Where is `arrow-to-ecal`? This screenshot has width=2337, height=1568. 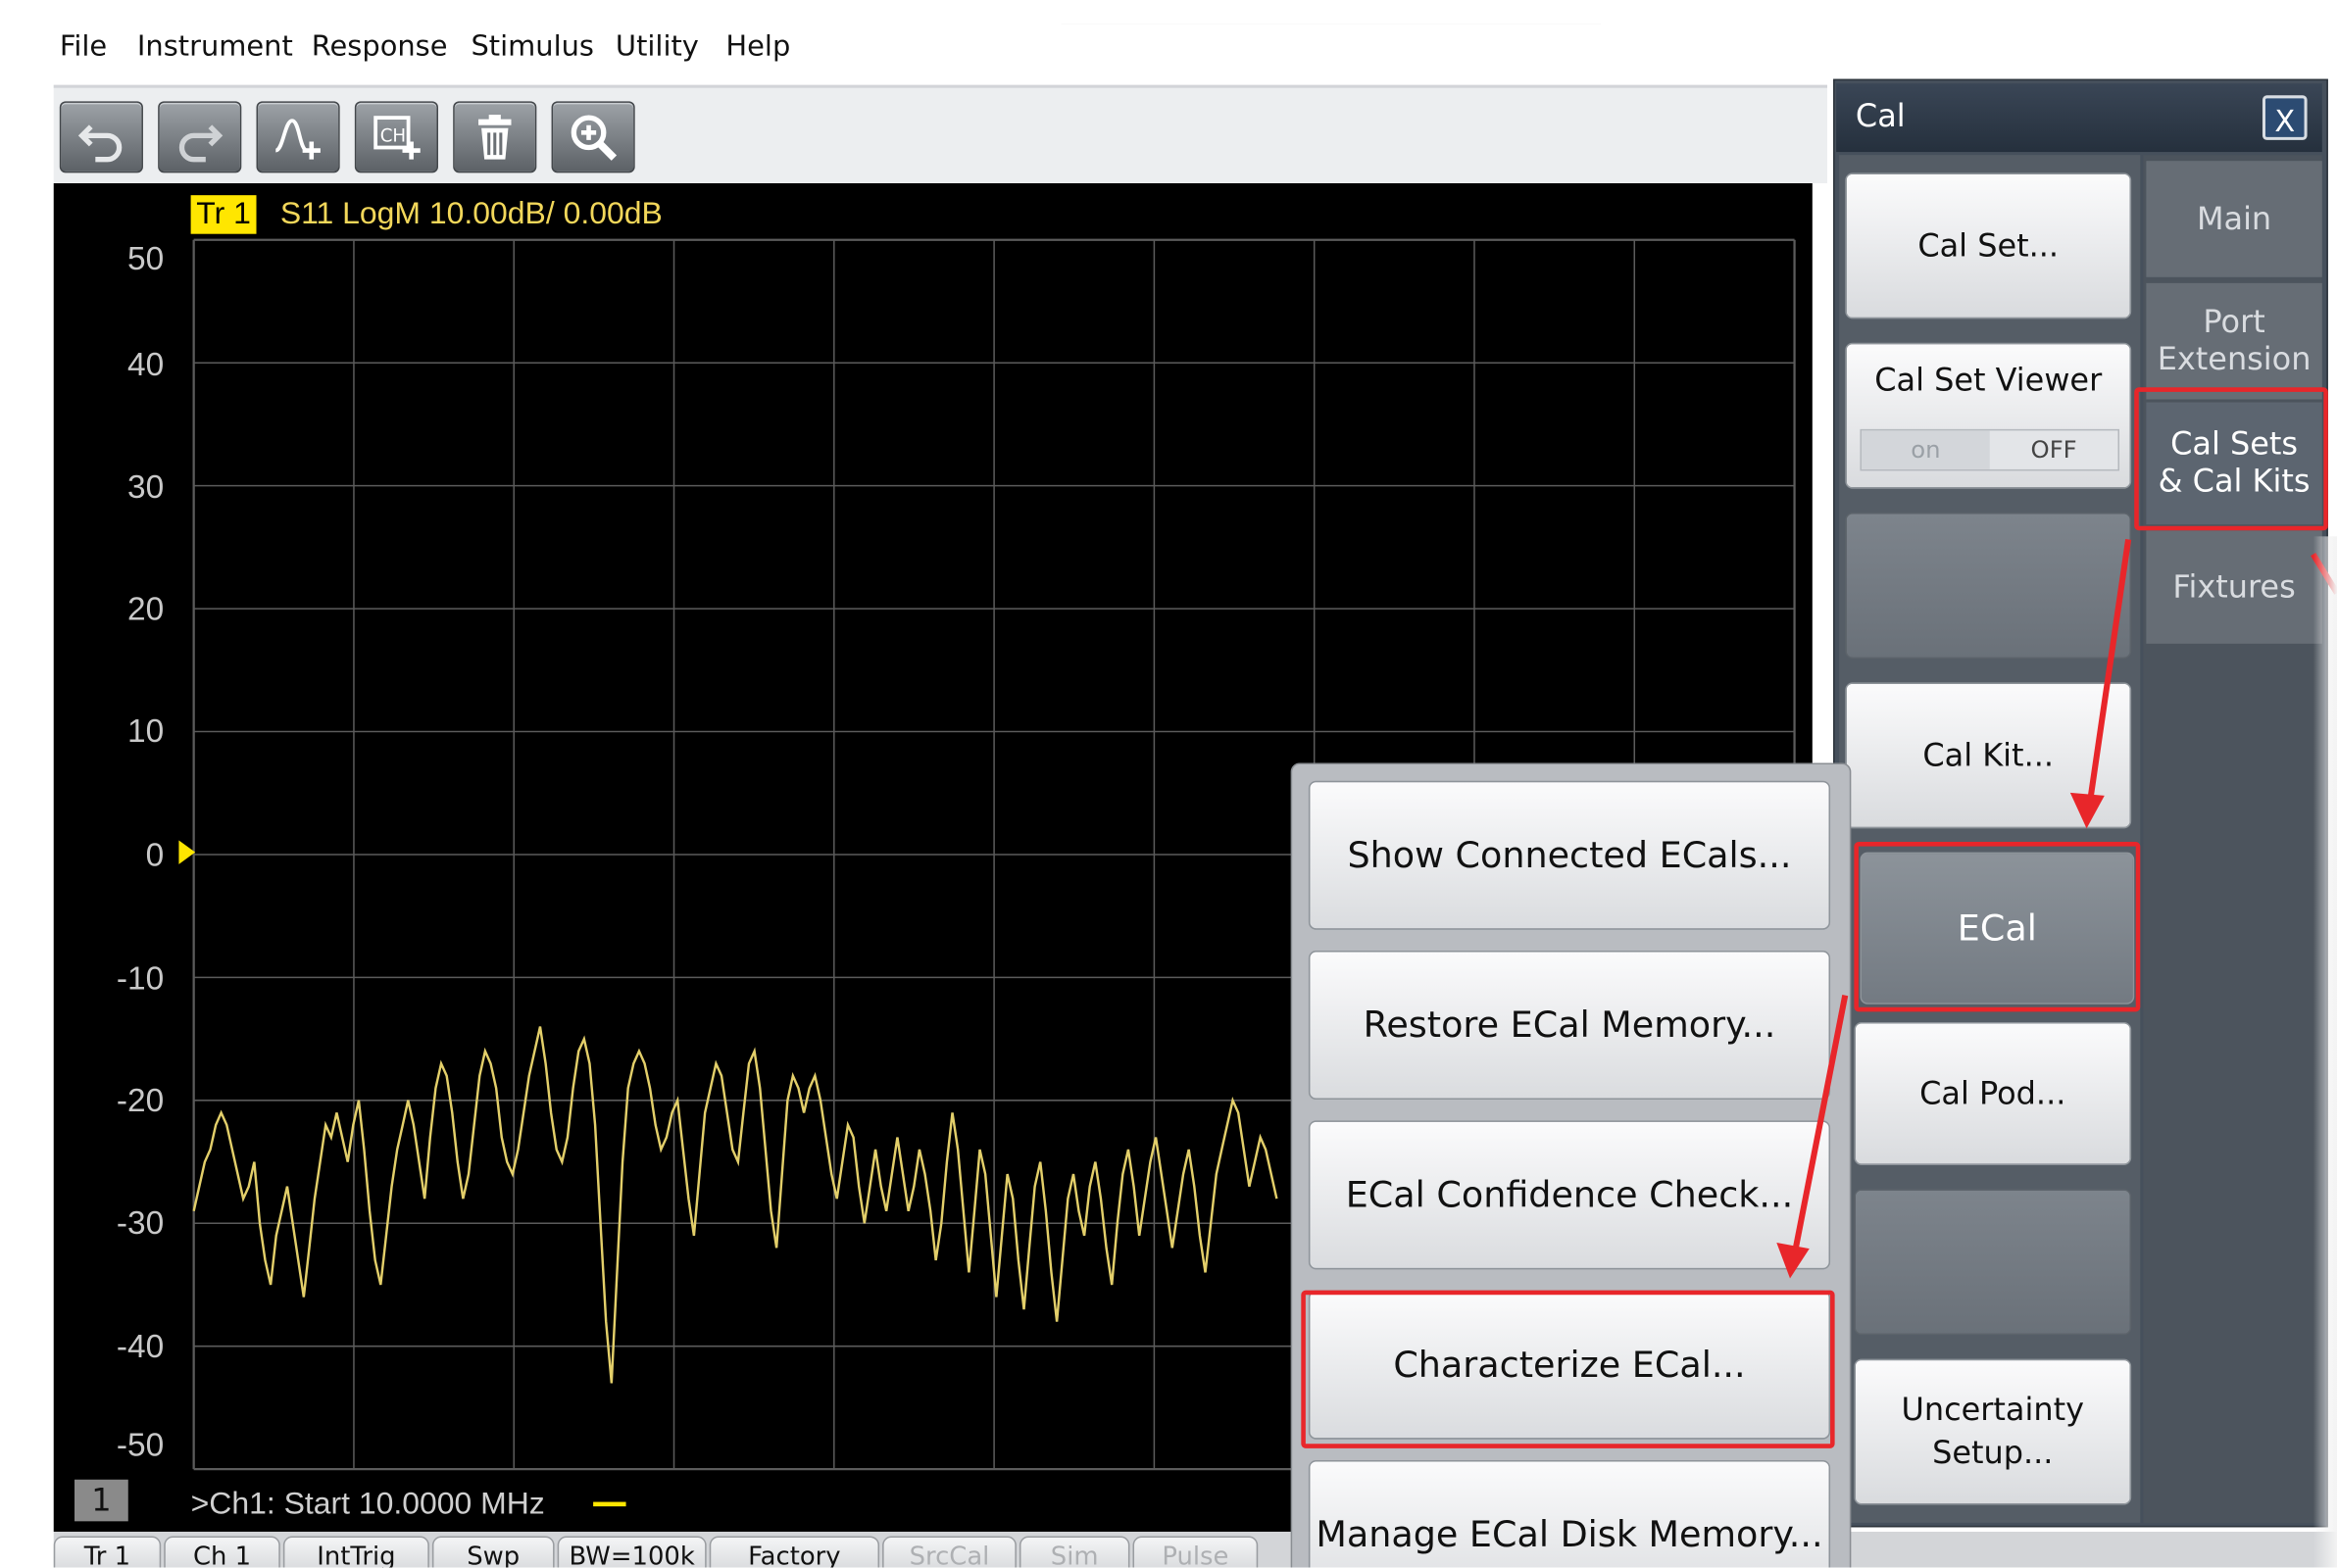
arrow-to-ecal is located at coordinates (2100, 683).